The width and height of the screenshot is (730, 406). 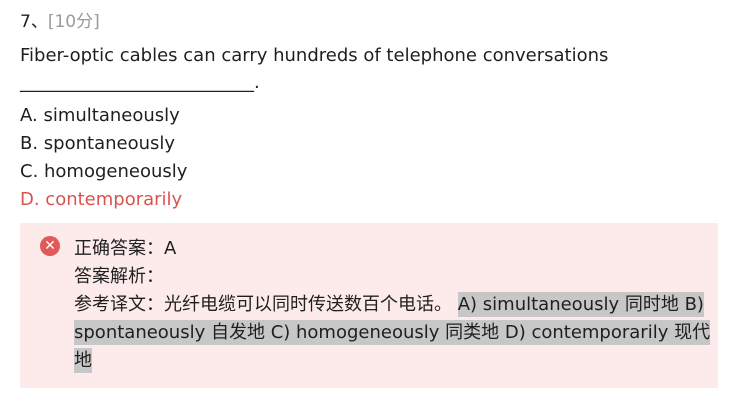 What do you see at coordinates (140, 82) in the screenshot?
I see `answer-blank: __________________________.` at bounding box center [140, 82].